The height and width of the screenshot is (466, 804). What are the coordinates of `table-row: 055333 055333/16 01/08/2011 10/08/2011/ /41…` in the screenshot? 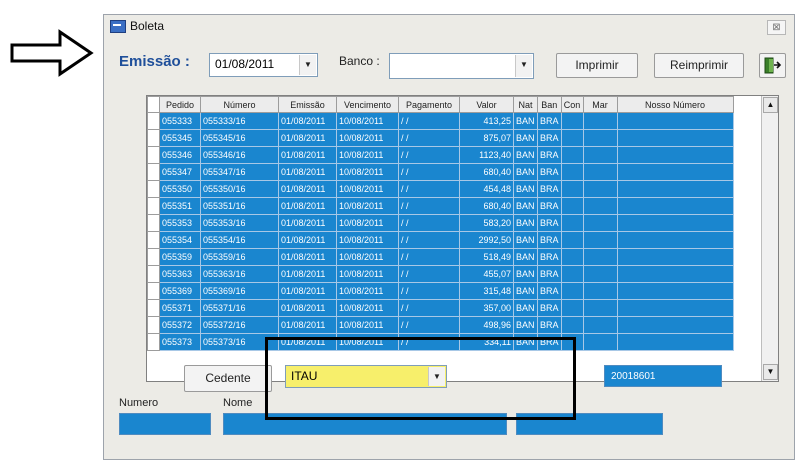 It's located at (440, 121).